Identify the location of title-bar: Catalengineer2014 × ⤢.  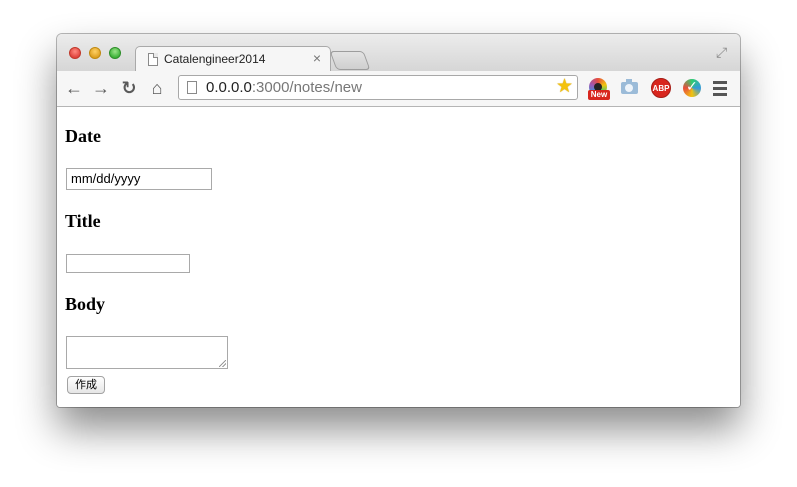
(398, 53).